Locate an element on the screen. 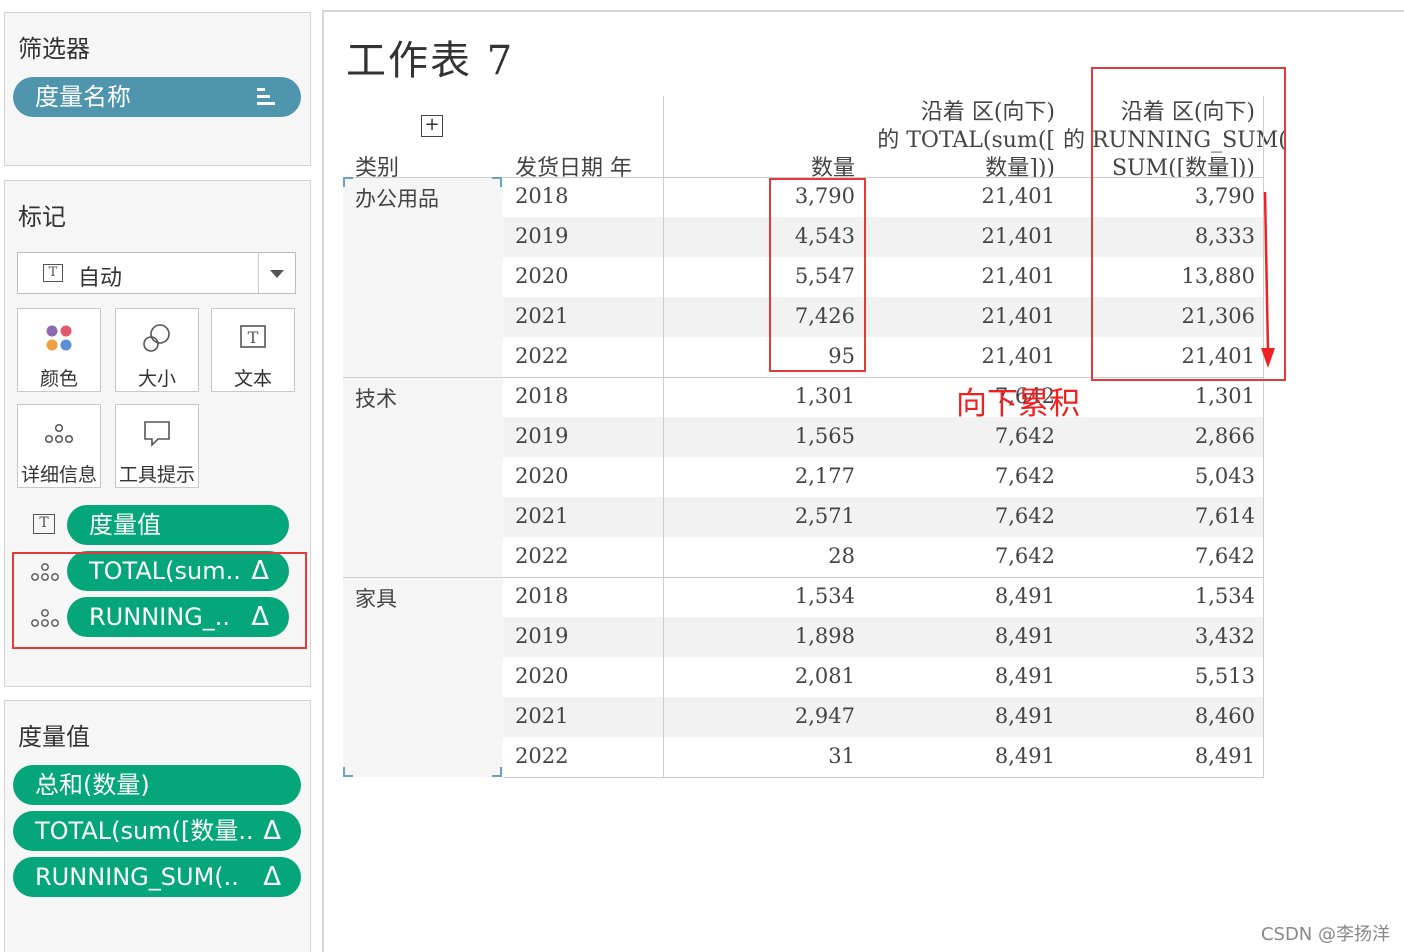  running-sum-cell: 2,866 is located at coordinates (1159, 436).